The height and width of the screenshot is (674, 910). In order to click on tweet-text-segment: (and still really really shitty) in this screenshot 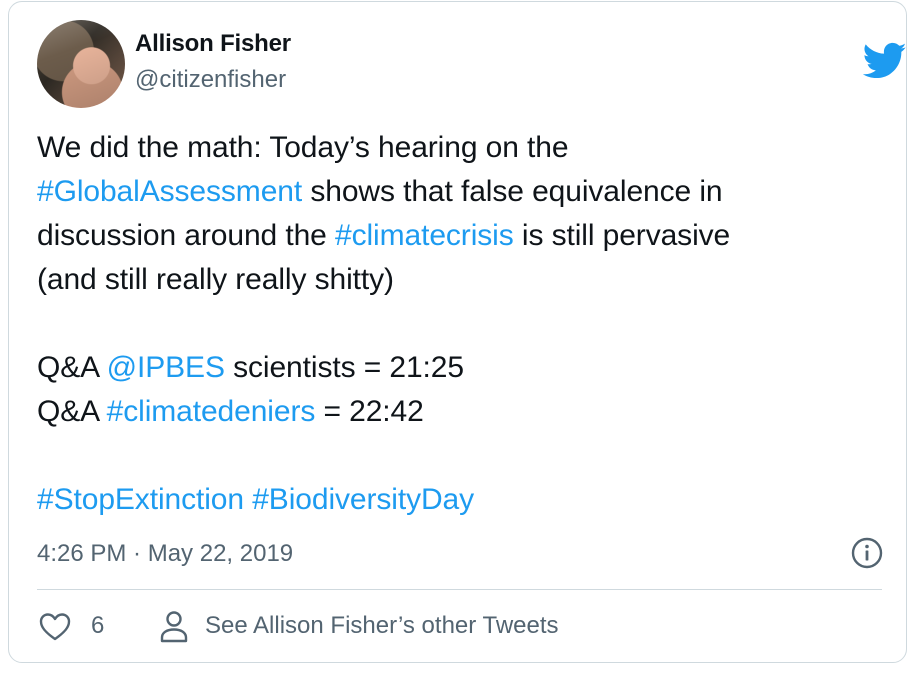, I will do `click(215, 279)`.